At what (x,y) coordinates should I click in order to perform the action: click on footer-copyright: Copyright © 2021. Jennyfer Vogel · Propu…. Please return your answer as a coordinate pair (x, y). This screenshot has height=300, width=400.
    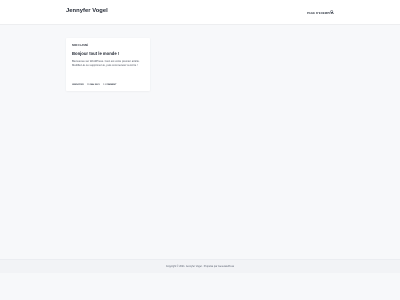
    Looking at the image, I should click on (200, 266).